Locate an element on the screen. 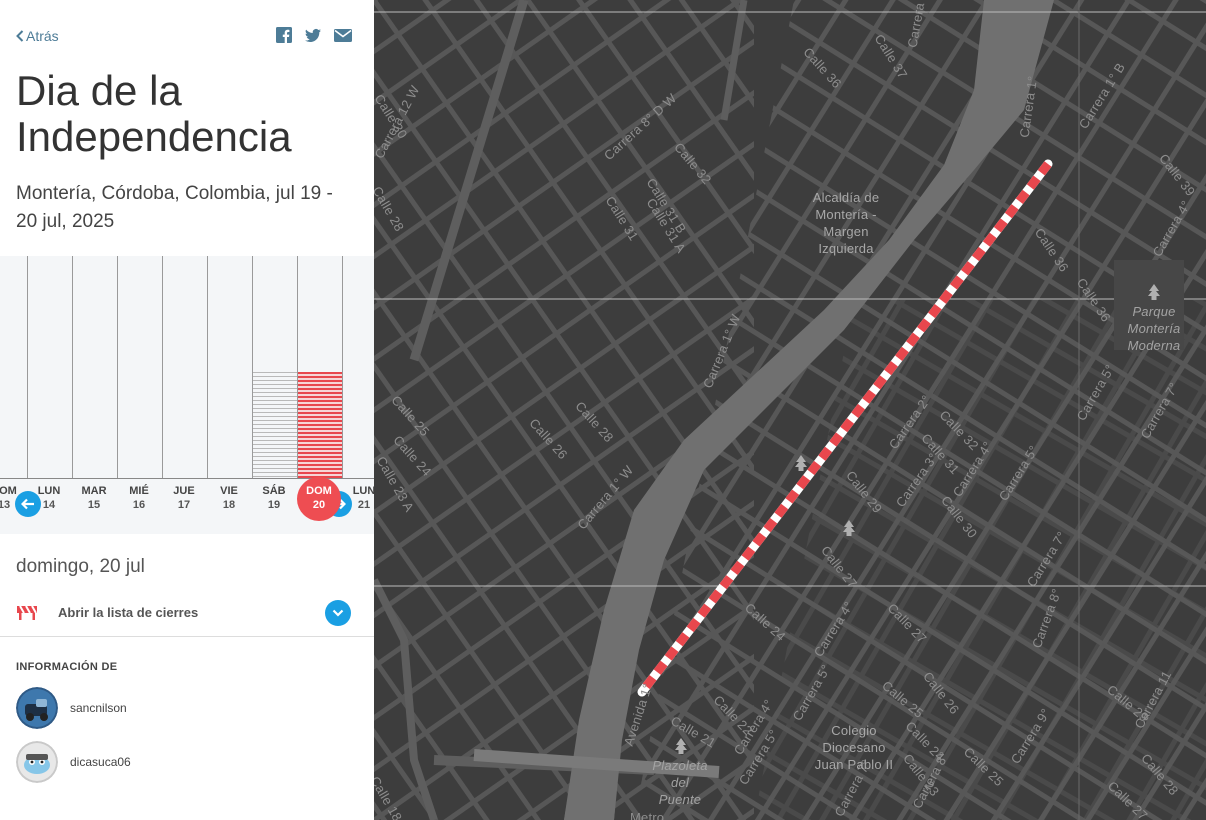 Image resolution: width=1206 pixels, height=820 pixels. timeline-day: MAR 15 is located at coordinates (94, 498).